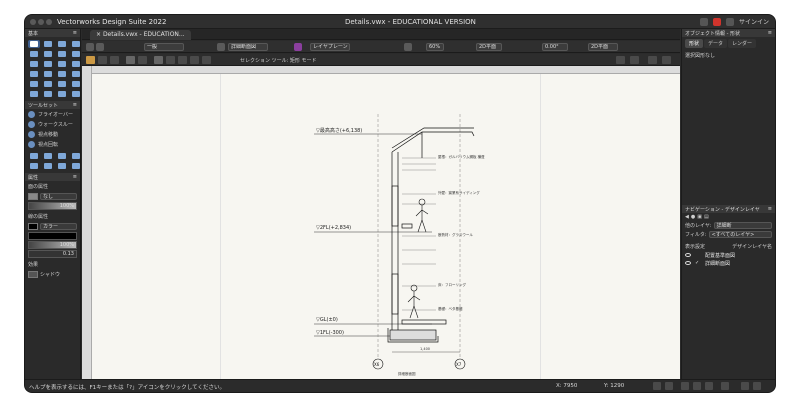  Describe the element at coordinates (248, 47) in the screenshot. I see `layer-dropdown: 詳細断面図` at that location.